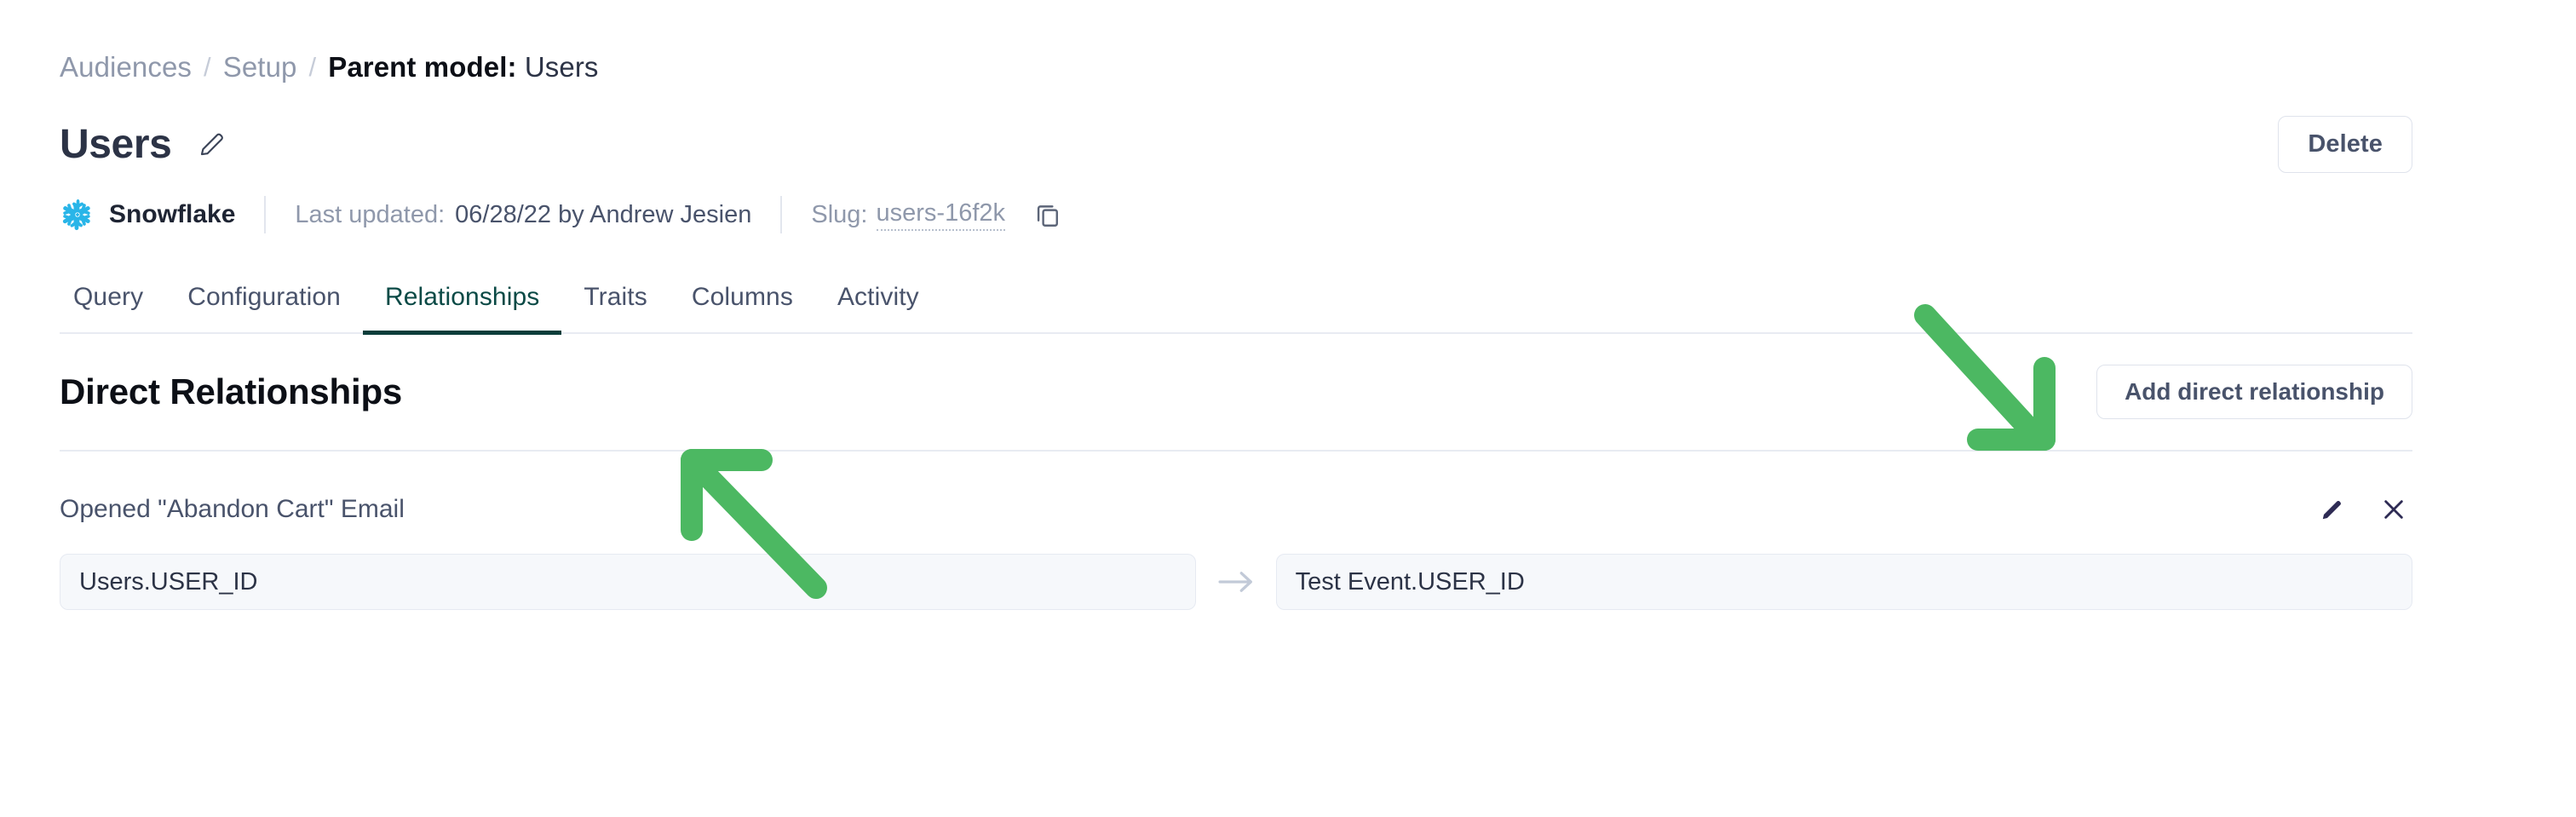  I want to click on tab-relationships: Relationships, so click(462, 309).